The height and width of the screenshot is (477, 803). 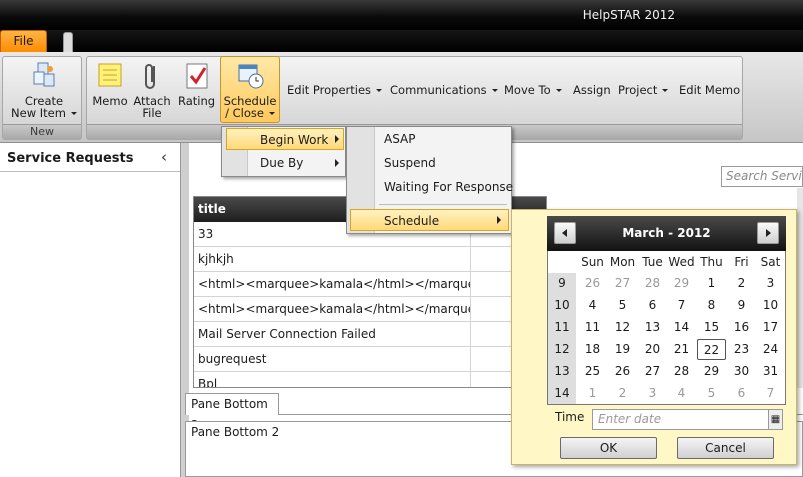 I want to click on calendar-day: 15, so click(x=711, y=327).